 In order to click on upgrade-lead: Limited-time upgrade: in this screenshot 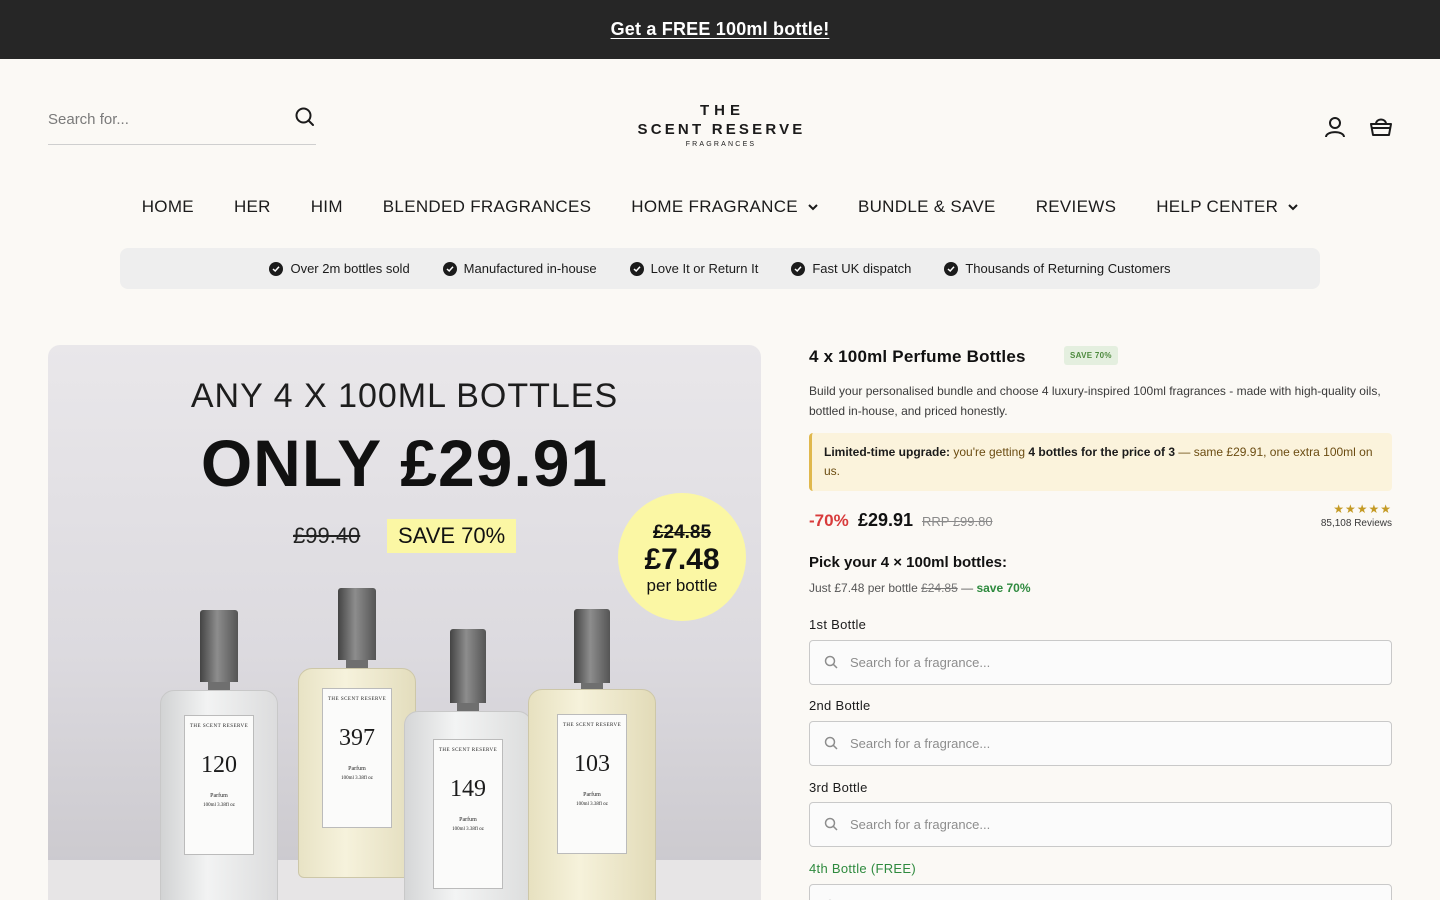, I will do `click(887, 452)`.